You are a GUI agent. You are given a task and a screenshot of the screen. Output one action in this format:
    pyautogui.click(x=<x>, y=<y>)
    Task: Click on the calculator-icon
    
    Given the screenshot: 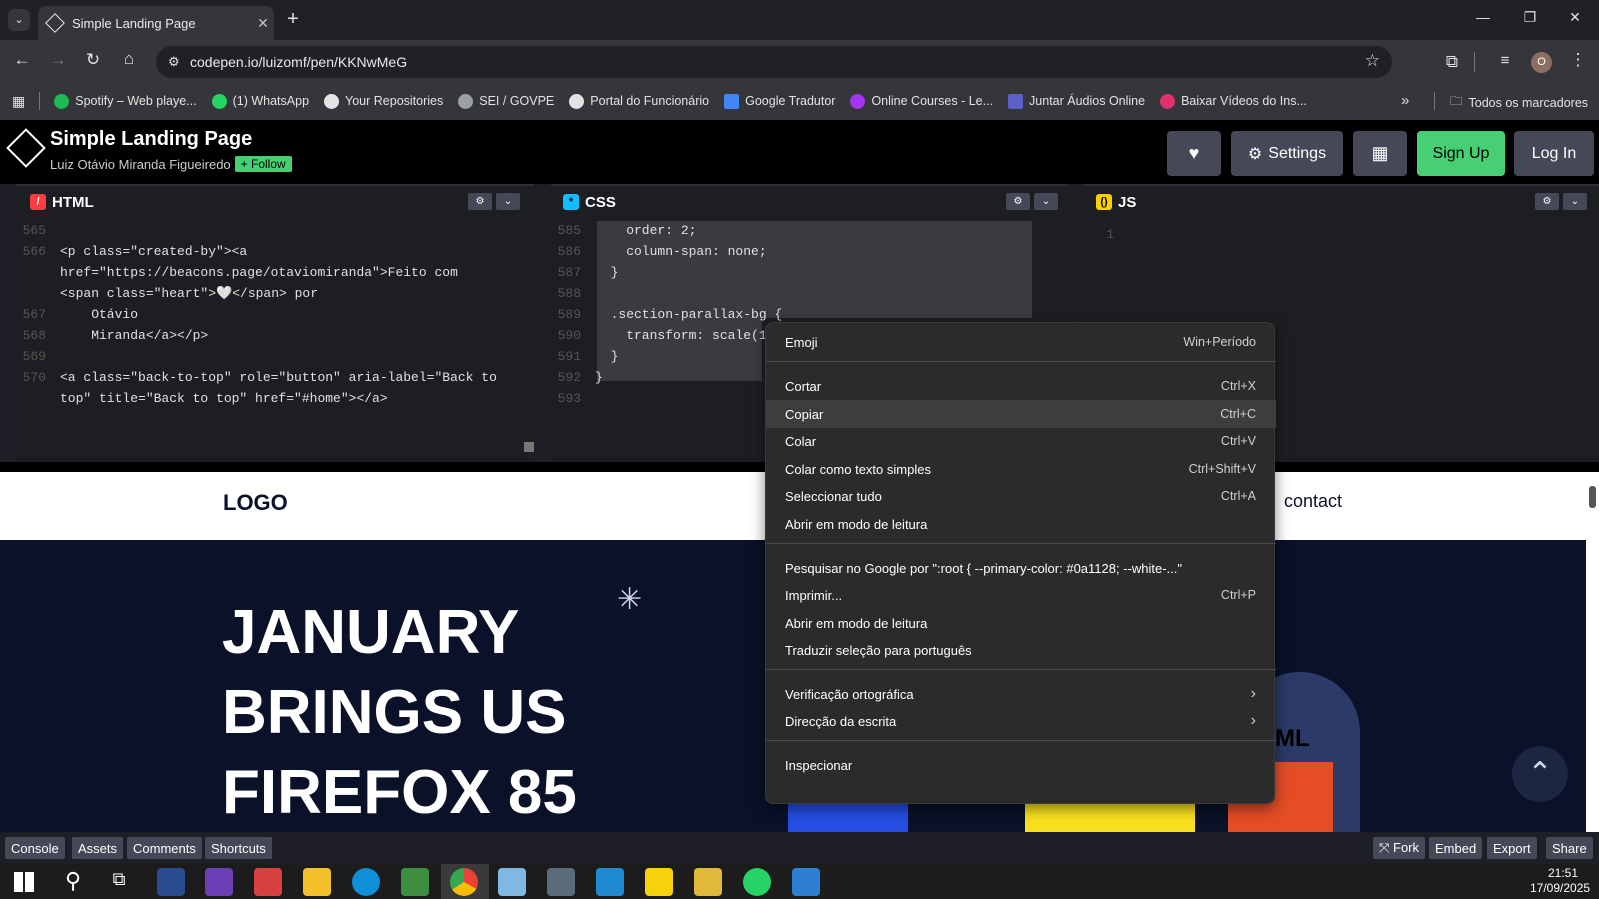 What is the action you would take?
    pyautogui.click(x=561, y=882)
    